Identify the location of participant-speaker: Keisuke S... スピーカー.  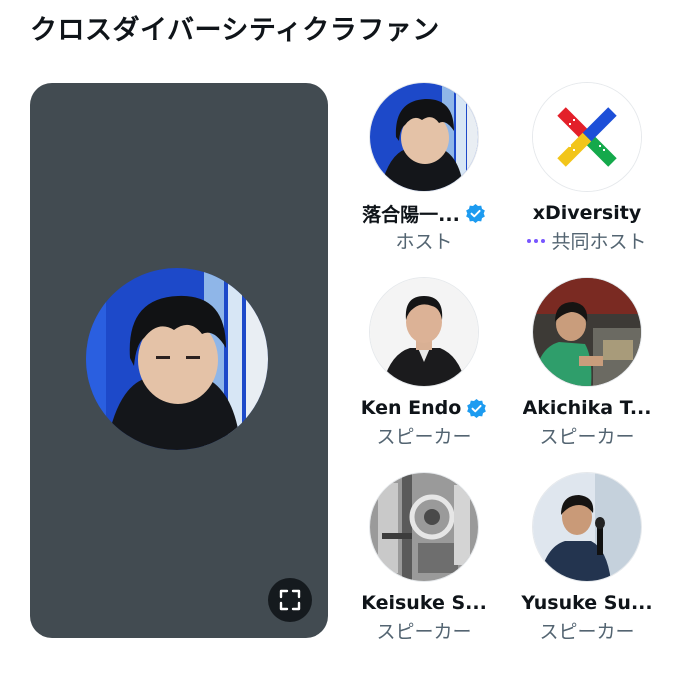
(424, 558).